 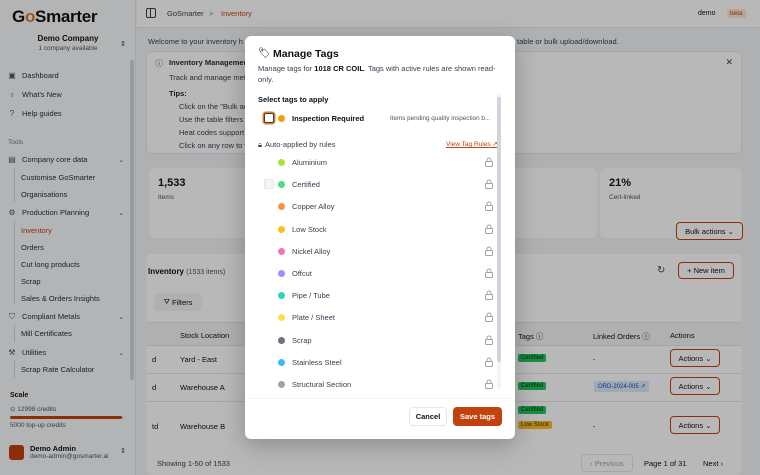 What do you see at coordinates (379, 341) in the screenshot?
I see `rule-tag-option: Scrap` at bounding box center [379, 341].